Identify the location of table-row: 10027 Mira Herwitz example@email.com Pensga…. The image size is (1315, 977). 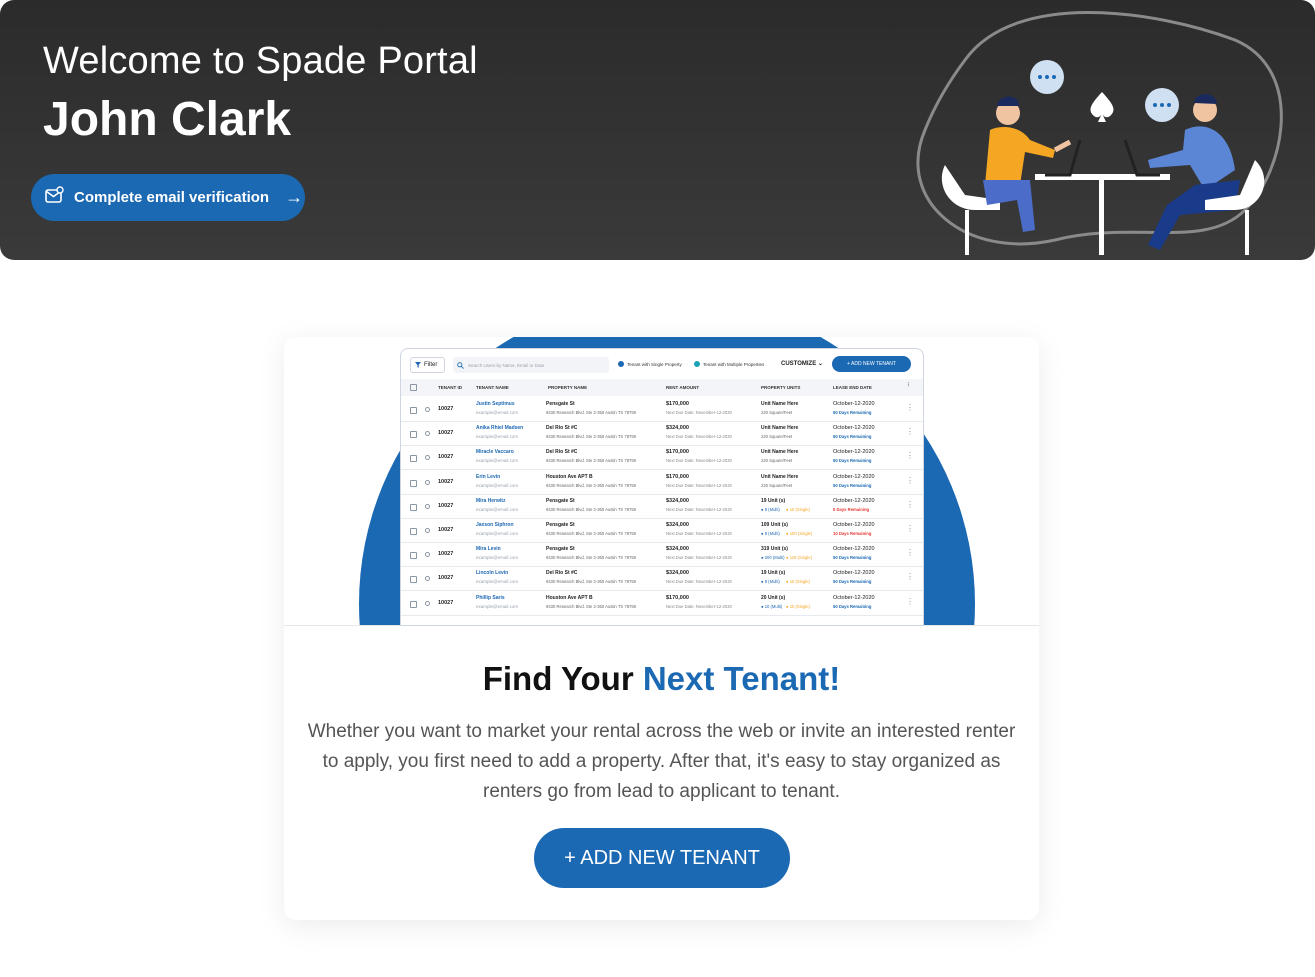
(662, 507).